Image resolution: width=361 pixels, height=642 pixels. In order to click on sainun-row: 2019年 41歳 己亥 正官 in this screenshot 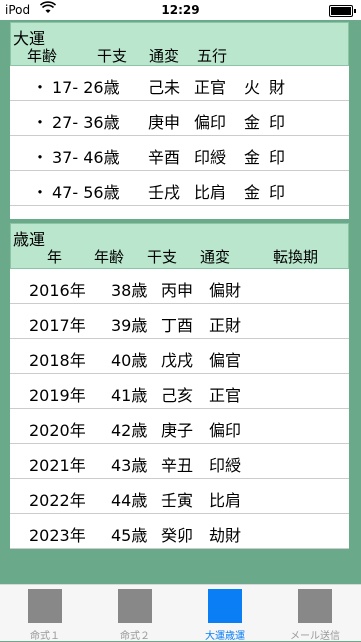, I will do `click(179, 391)`.